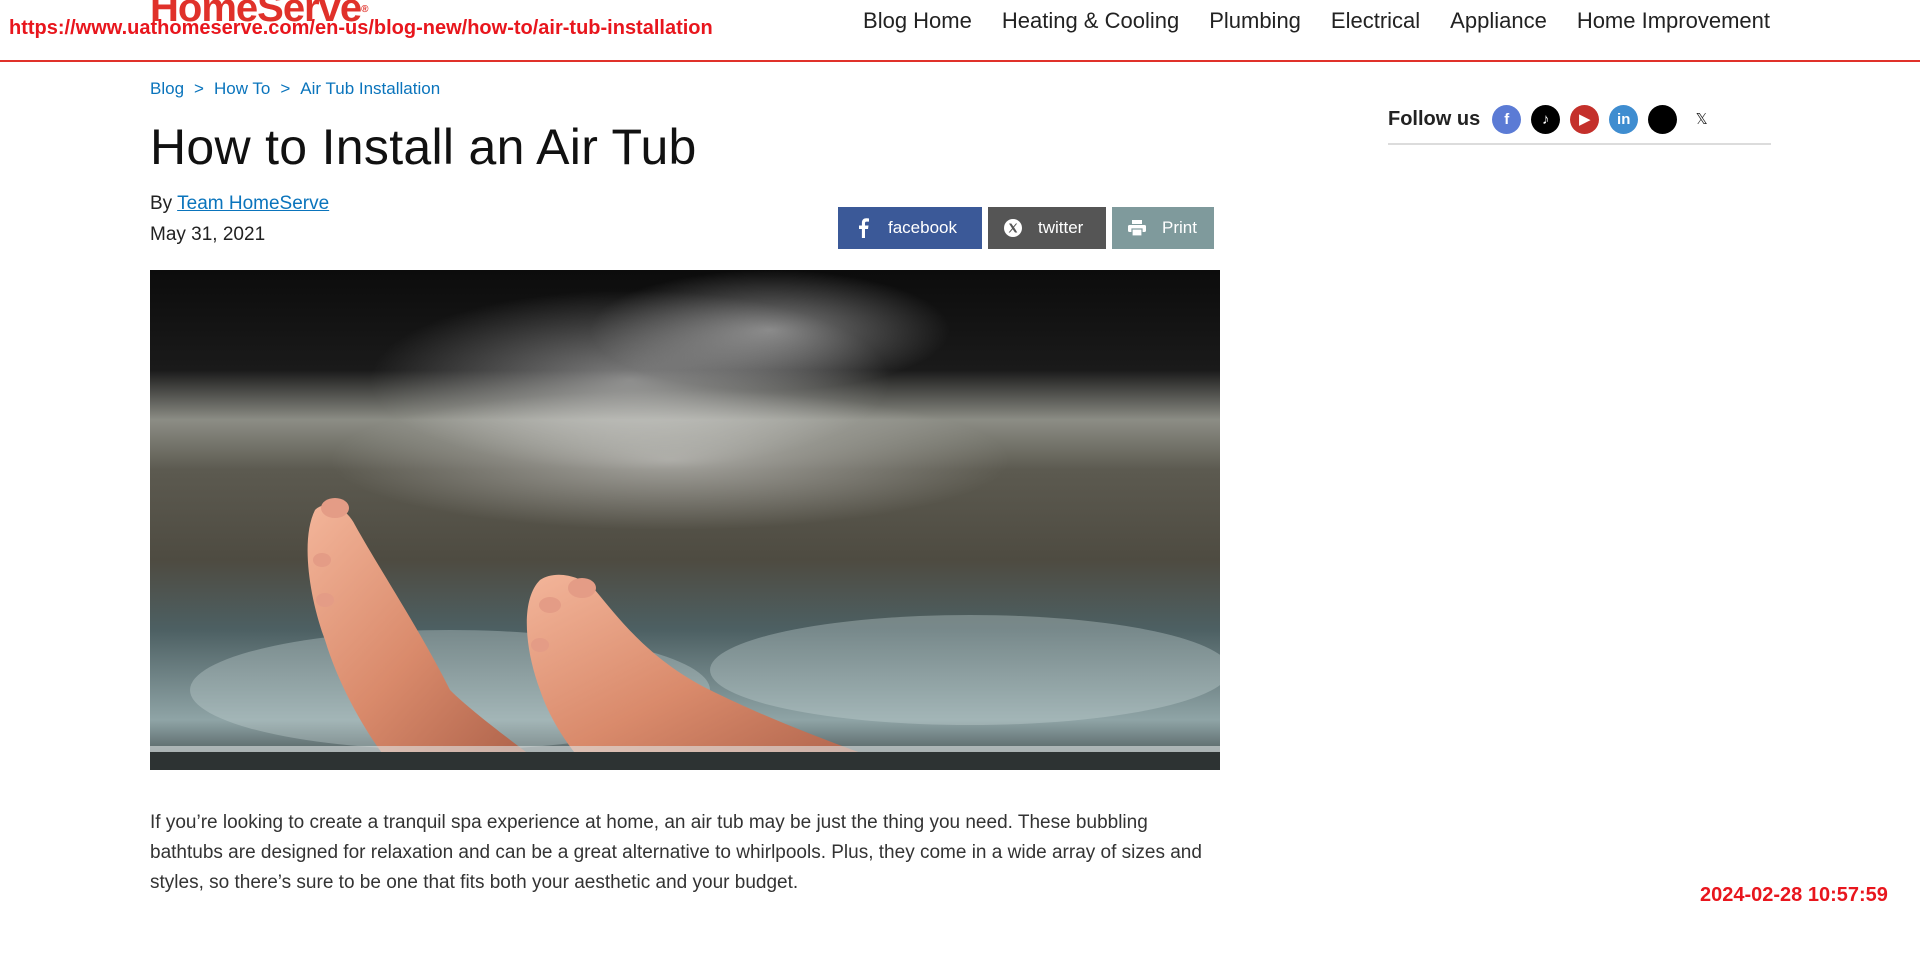  Describe the element at coordinates (1090, 21) in the screenshot. I see `nav-heating-cooling: Heating & Cooling` at that location.